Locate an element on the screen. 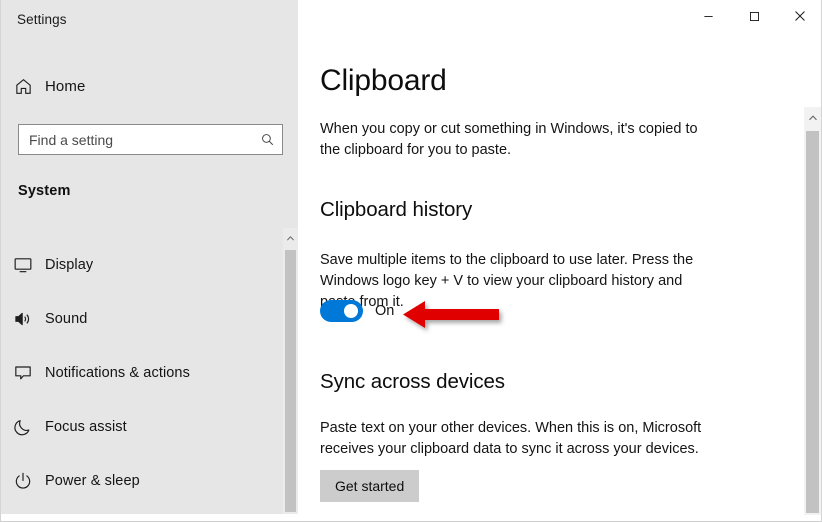 Image resolution: width=822 pixels, height=522 pixels. sidebar-item-notifications: Notifications & actions is located at coordinates (142, 373).